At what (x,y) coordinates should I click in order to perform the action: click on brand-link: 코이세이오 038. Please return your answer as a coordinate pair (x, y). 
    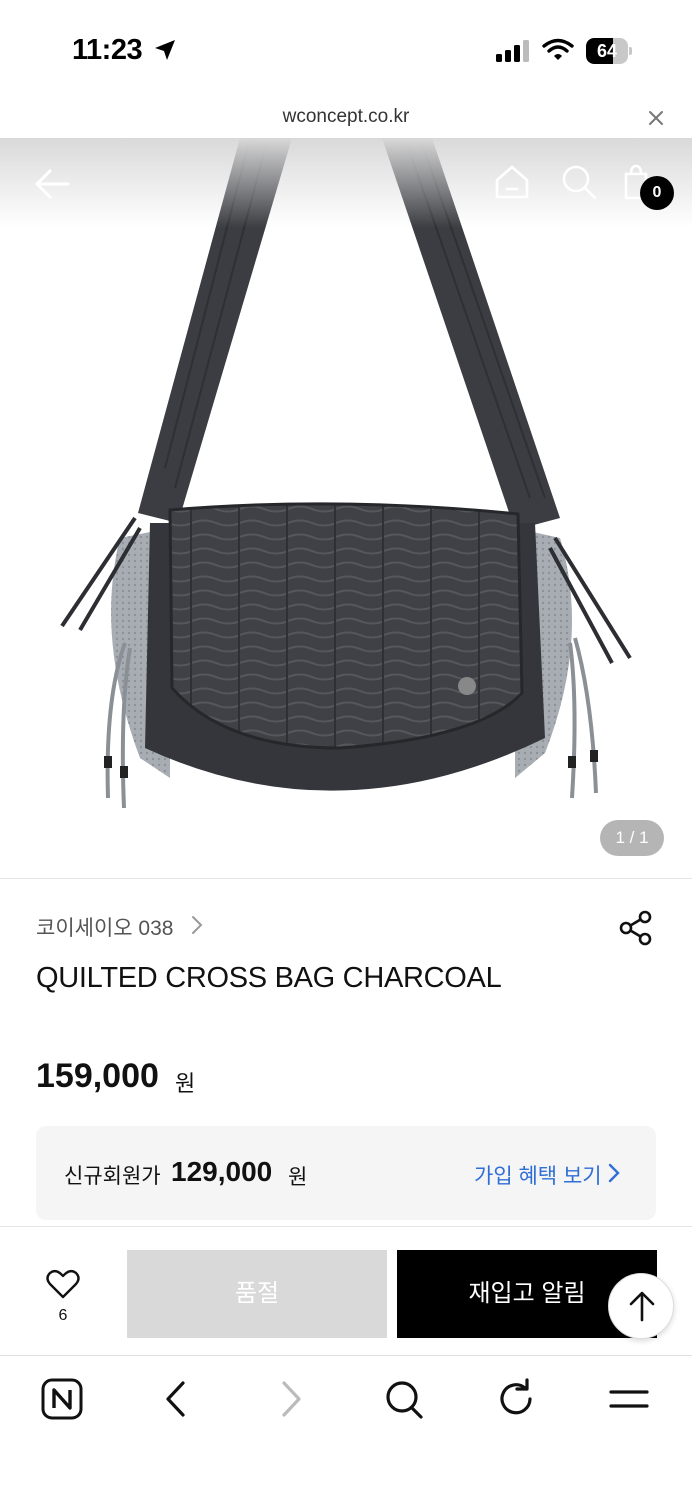
    Looking at the image, I should click on (104, 927).